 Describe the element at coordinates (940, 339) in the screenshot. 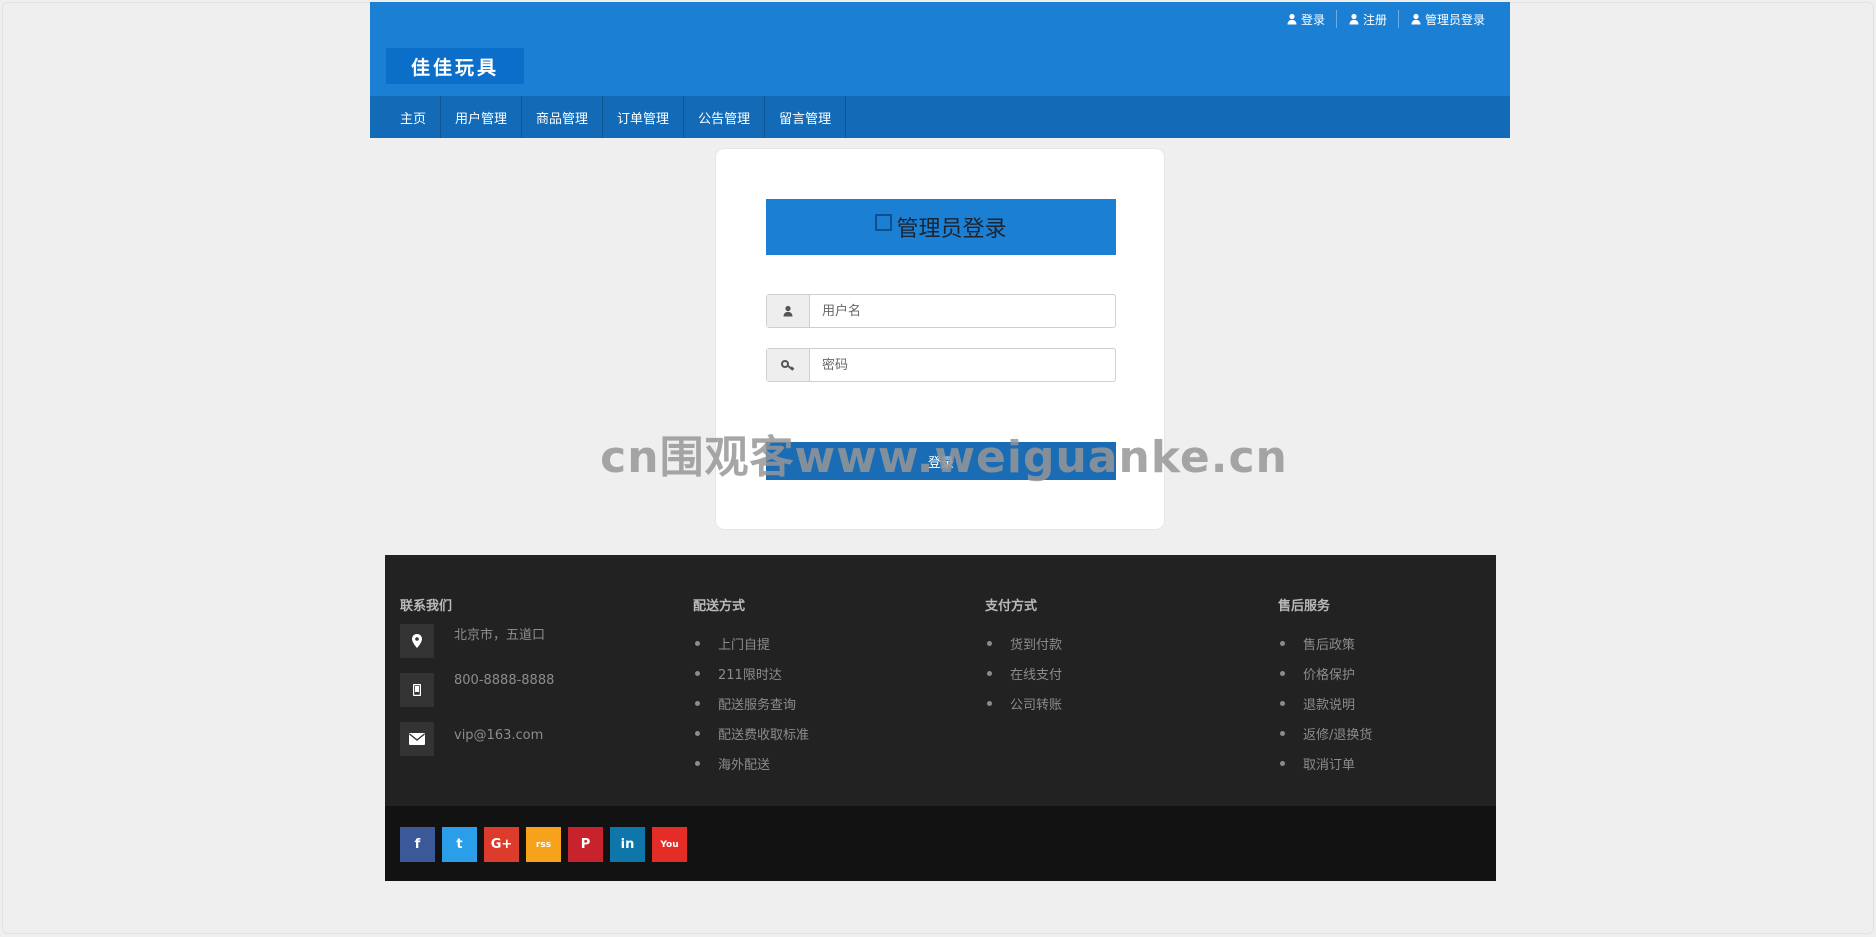

I see `login-card: 管理员登录 登录` at that location.